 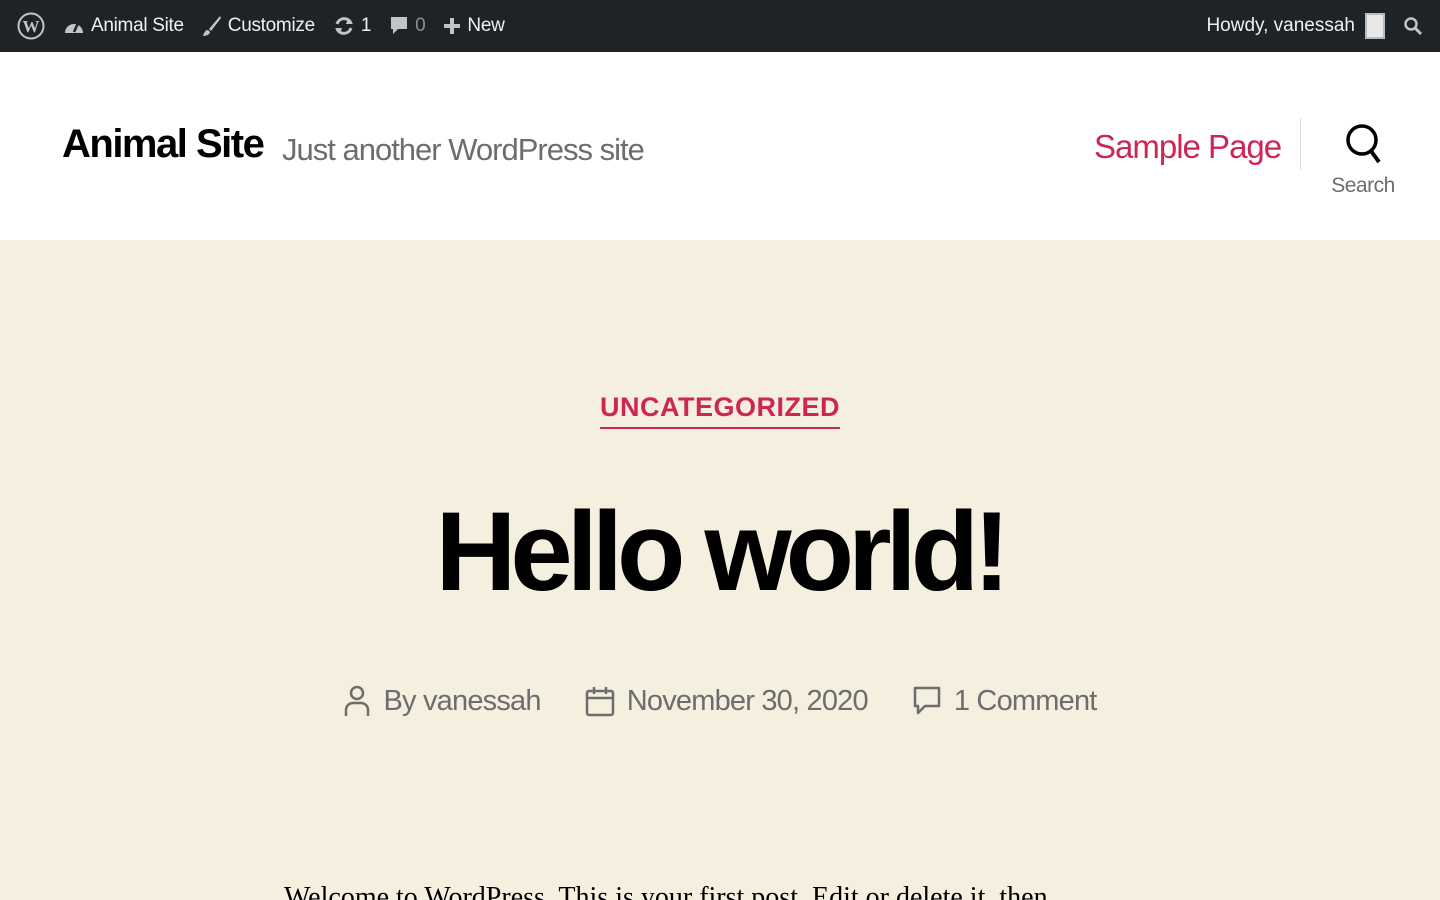 I want to click on brush-icon, so click(x=211, y=26).